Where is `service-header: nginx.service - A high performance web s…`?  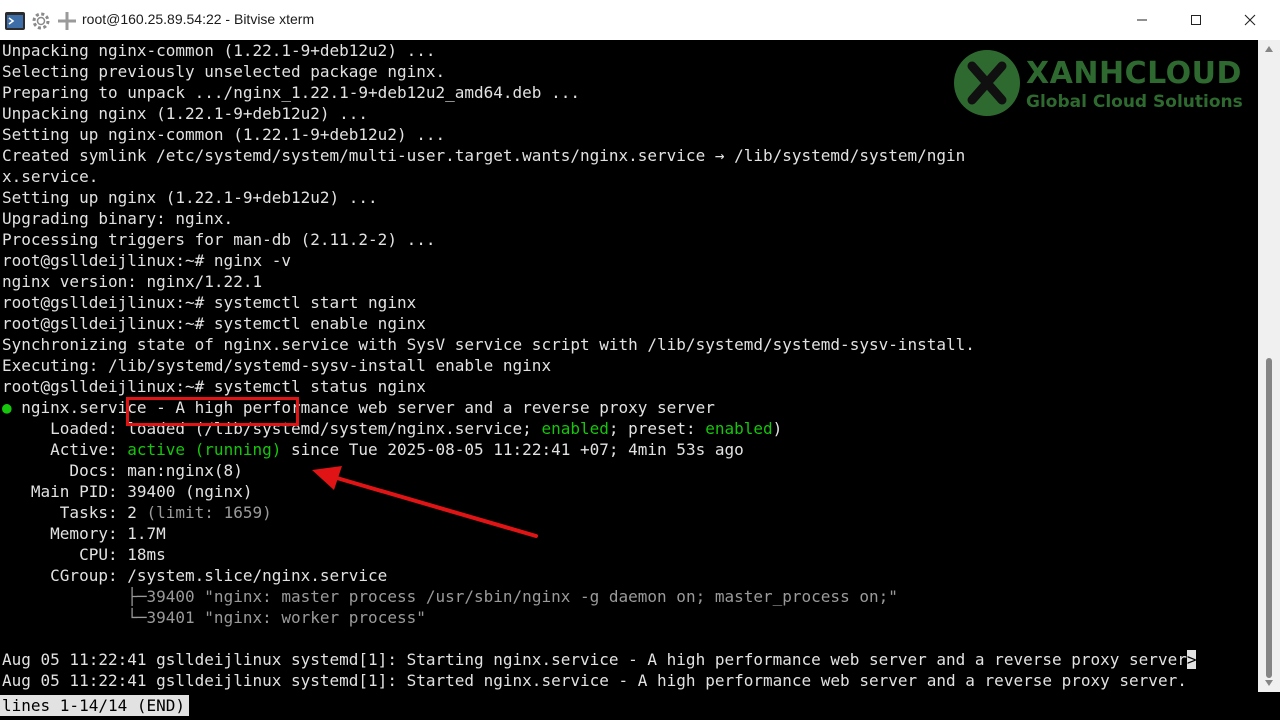
service-header: nginx.service - A high performance web s… is located at coordinates (363, 407).